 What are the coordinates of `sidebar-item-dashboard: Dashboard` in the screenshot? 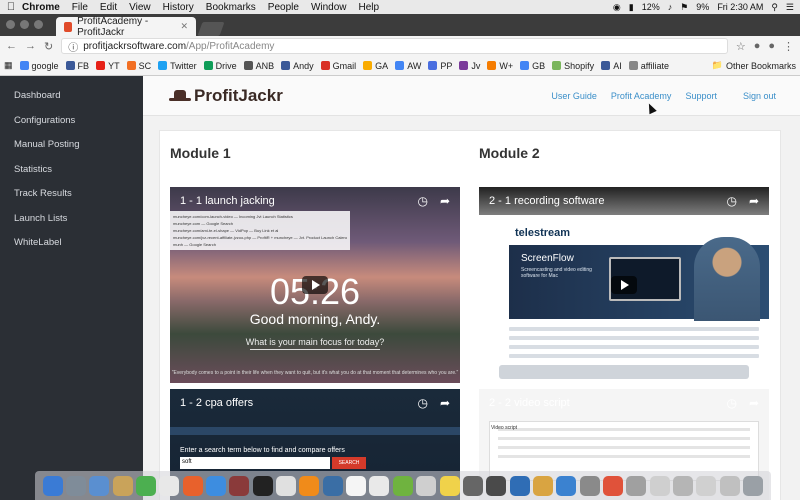 It's located at (71, 96).